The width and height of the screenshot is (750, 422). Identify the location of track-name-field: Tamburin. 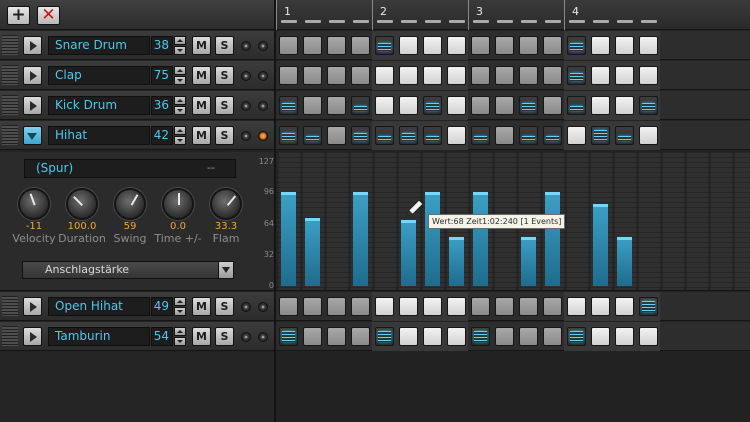
(99, 336).